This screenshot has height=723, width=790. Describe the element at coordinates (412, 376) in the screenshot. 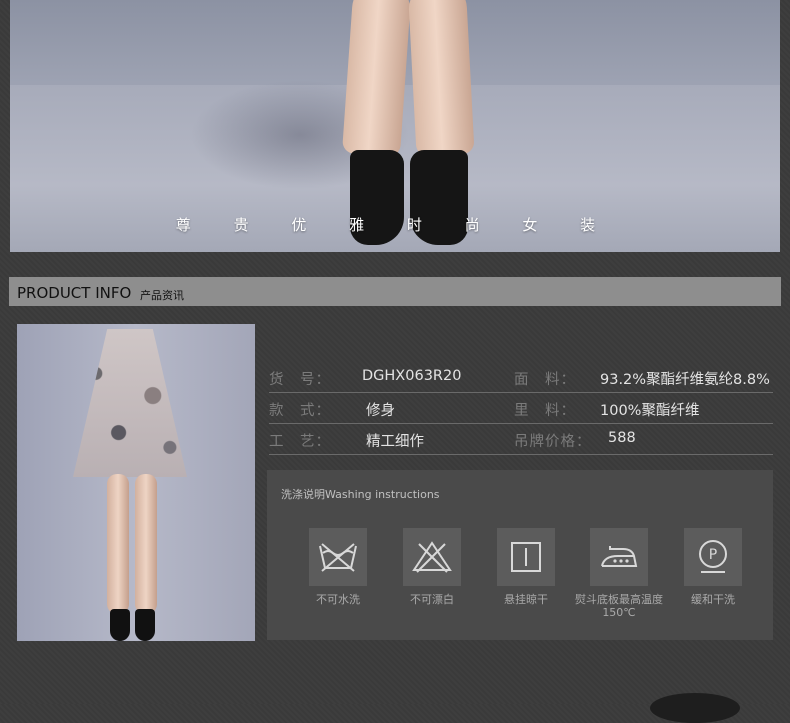

I see `item-number-value: DGHX063R20` at that location.